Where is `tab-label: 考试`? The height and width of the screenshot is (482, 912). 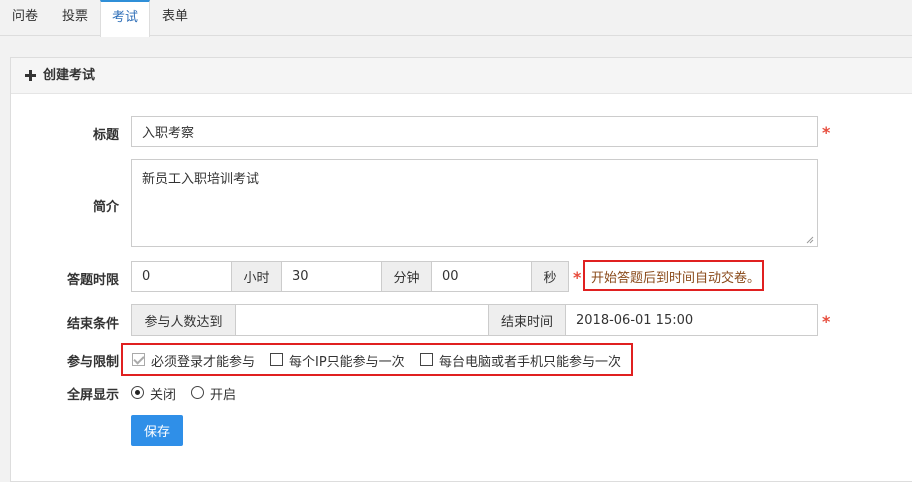 tab-label: 考试 is located at coordinates (124, 17).